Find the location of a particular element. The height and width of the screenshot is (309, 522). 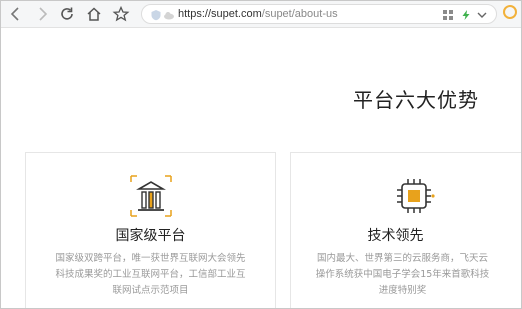

card-title: 技术领先 is located at coordinates (395, 236).